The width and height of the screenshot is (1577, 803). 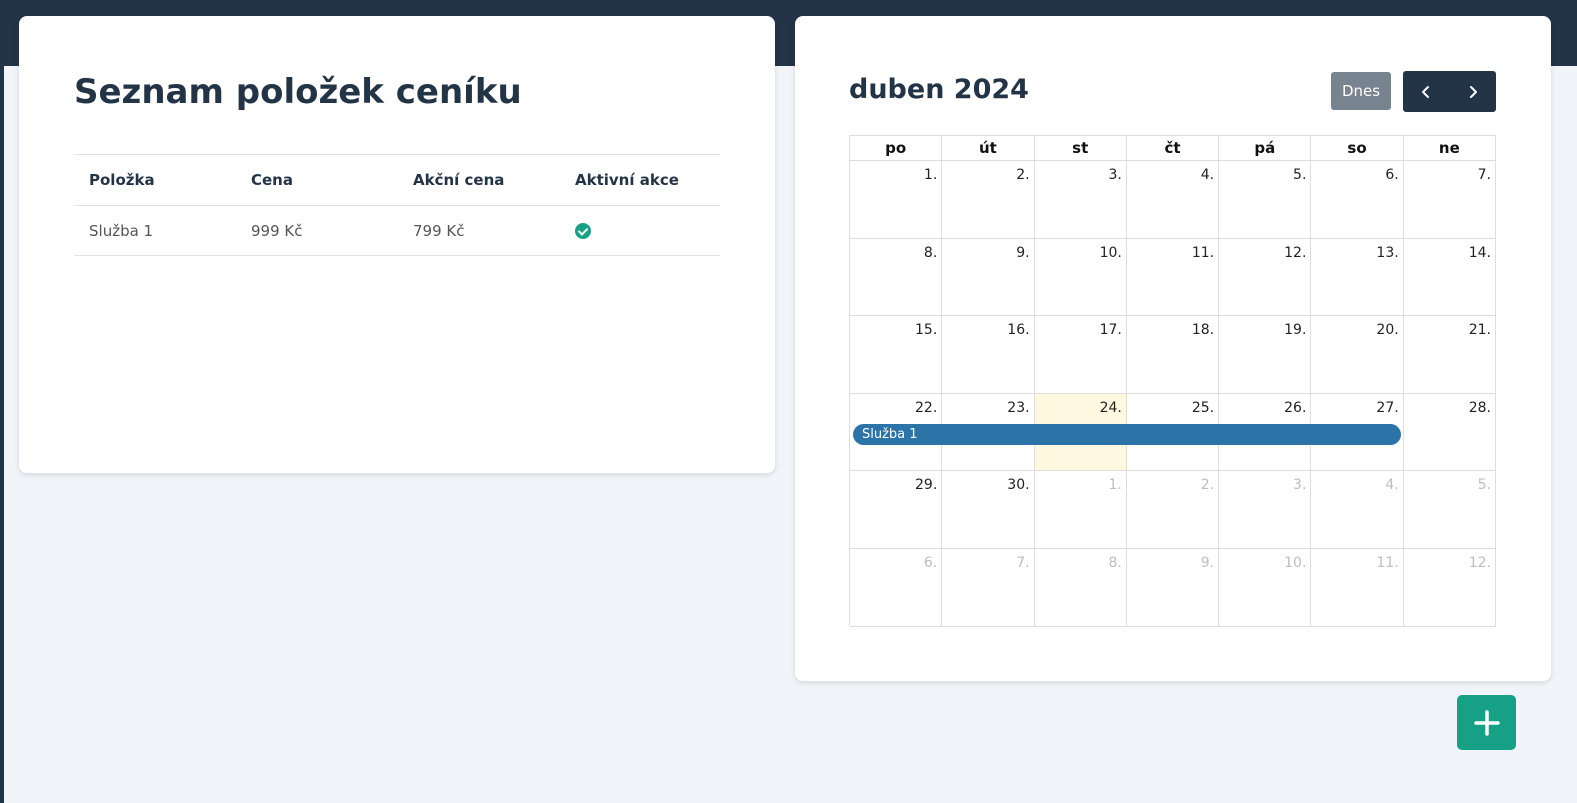 I want to click on calendar-day: 18., so click(x=1173, y=355).